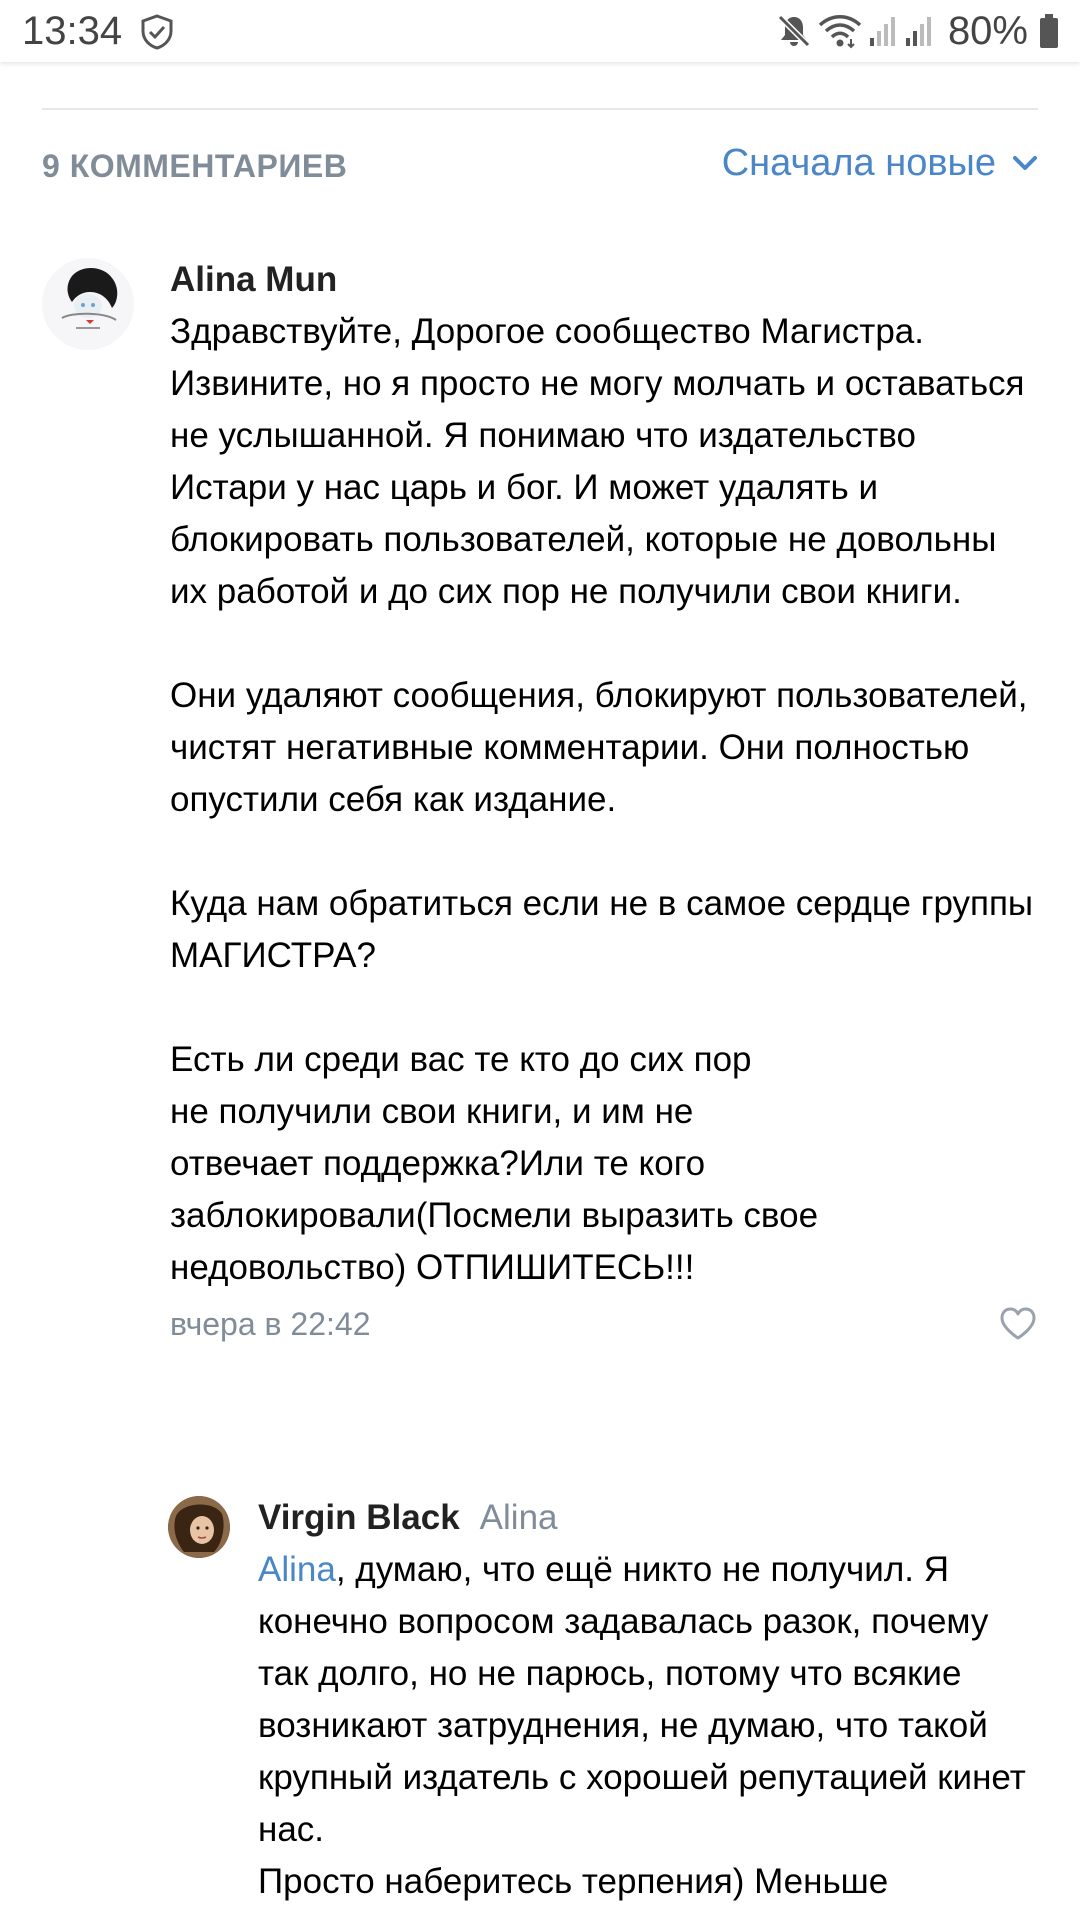 Image resolution: width=1080 pixels, height=1920 pixels. Describe the element at coordinates (270, 1324) in the screenshot. I see `comment-timestamp: вчера в 22:42` at that location.